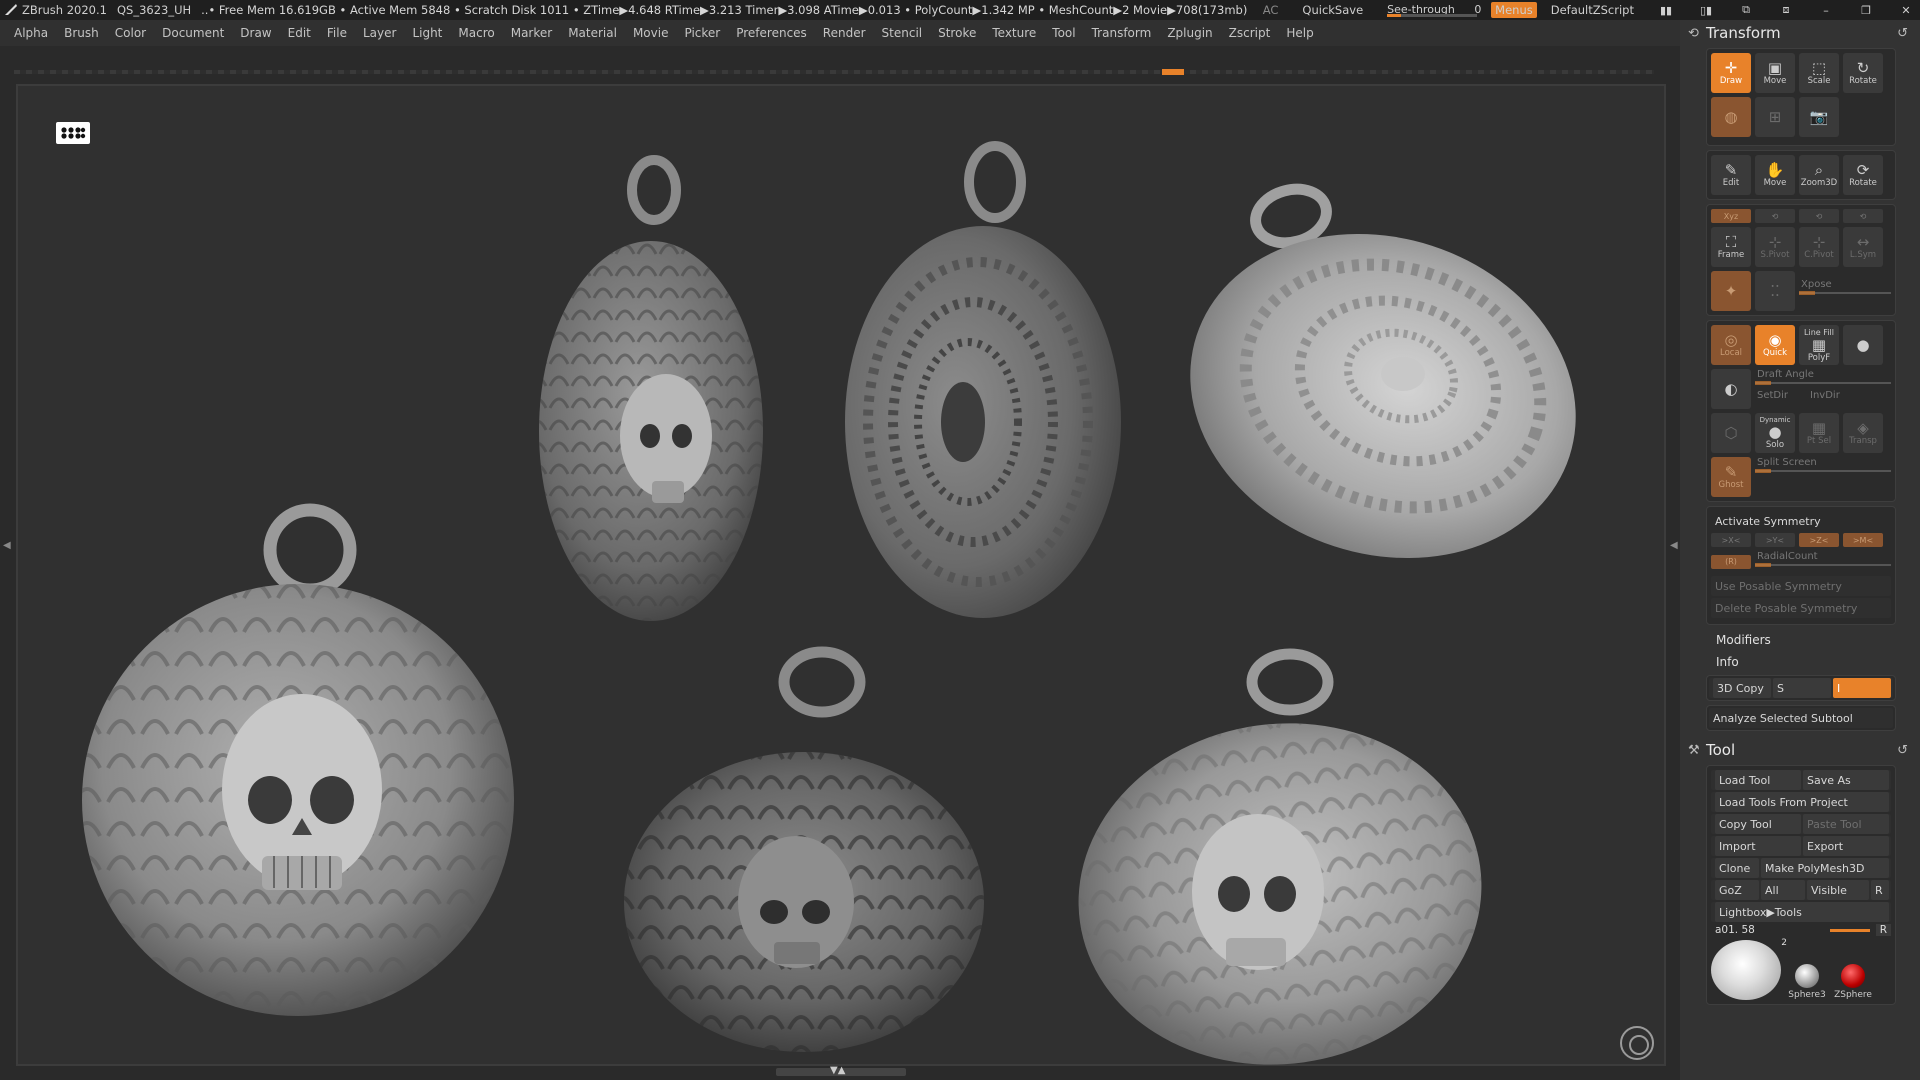 The image size is (1920, 1080). What do you see at coordinates (1902, 750) in the screenshot?
I see `tool-reset-icon: ↺` at bounding box center [1902, 750].